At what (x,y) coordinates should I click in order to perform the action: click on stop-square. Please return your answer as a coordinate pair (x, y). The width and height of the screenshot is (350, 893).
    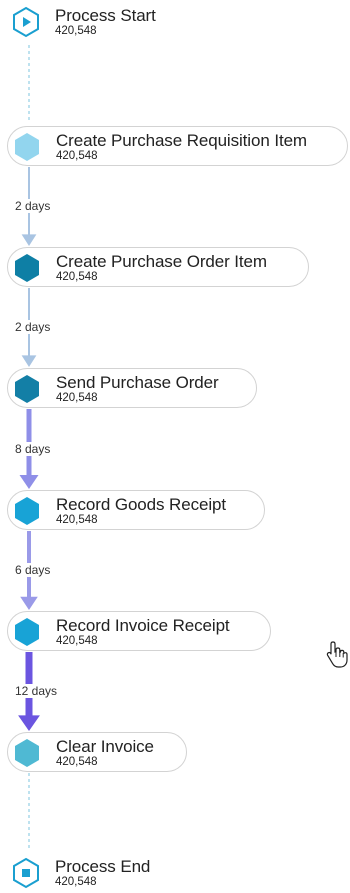
    Looking at the image, I should click on (26, 873).